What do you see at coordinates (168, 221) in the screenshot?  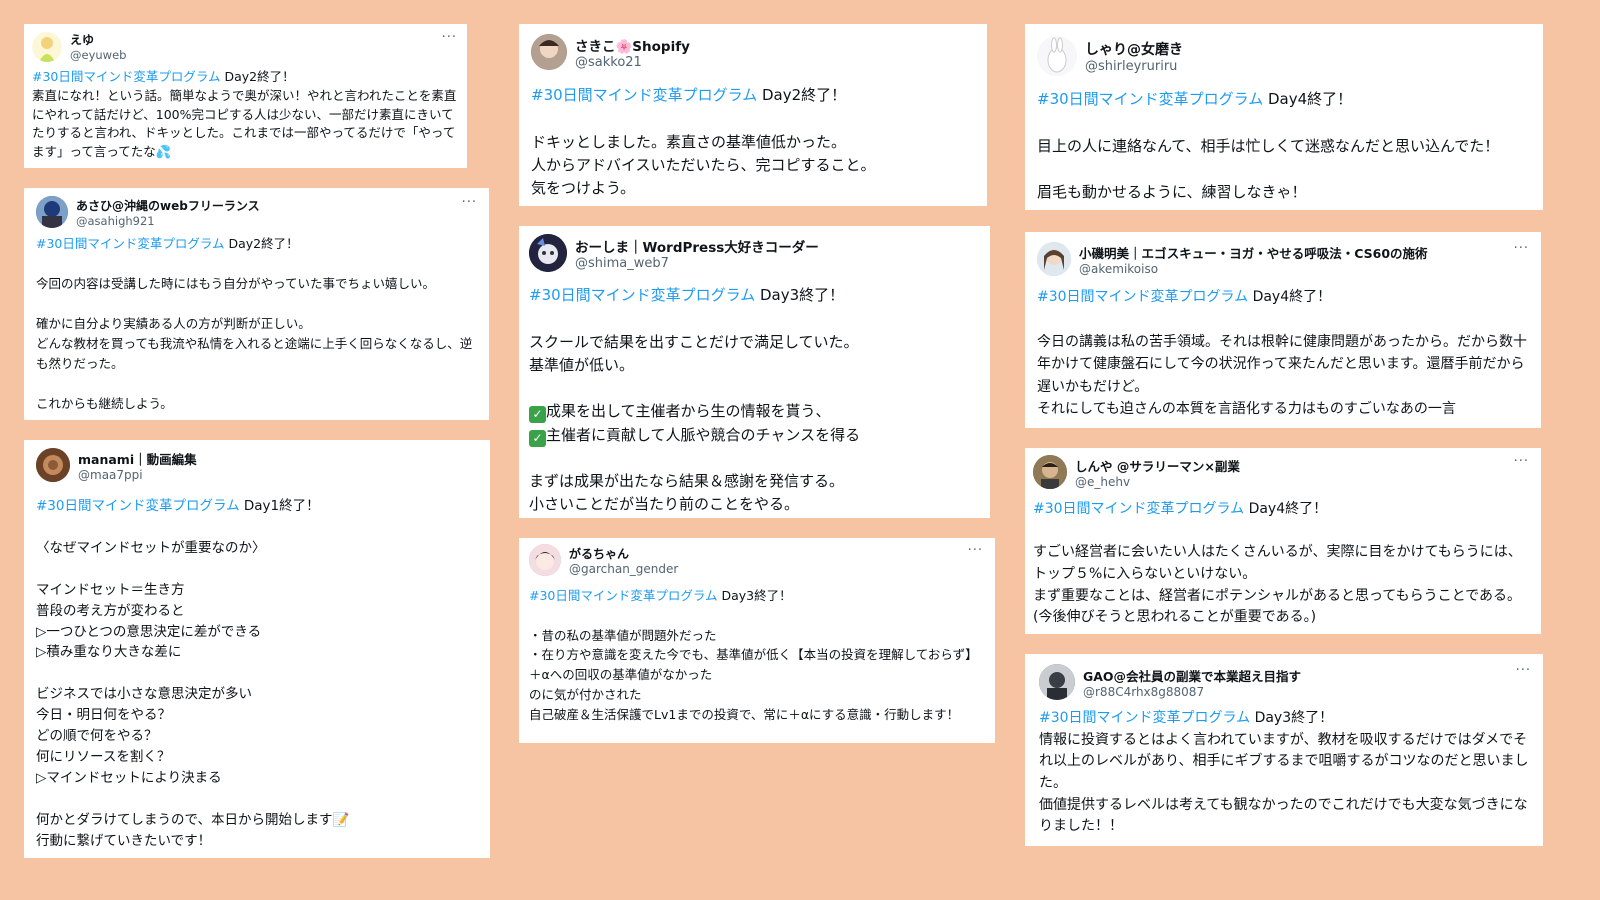 I see `author-handle: @asahigh921` at bounding box center [168, 221].